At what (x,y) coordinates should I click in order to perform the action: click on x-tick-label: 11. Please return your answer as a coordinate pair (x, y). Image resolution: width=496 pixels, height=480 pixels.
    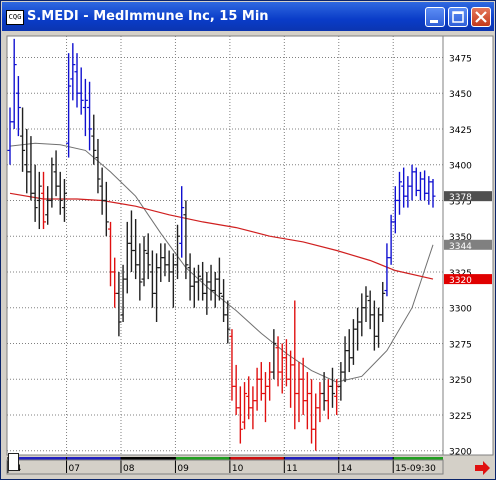
    Looking at the image, I should click on (291, 469).